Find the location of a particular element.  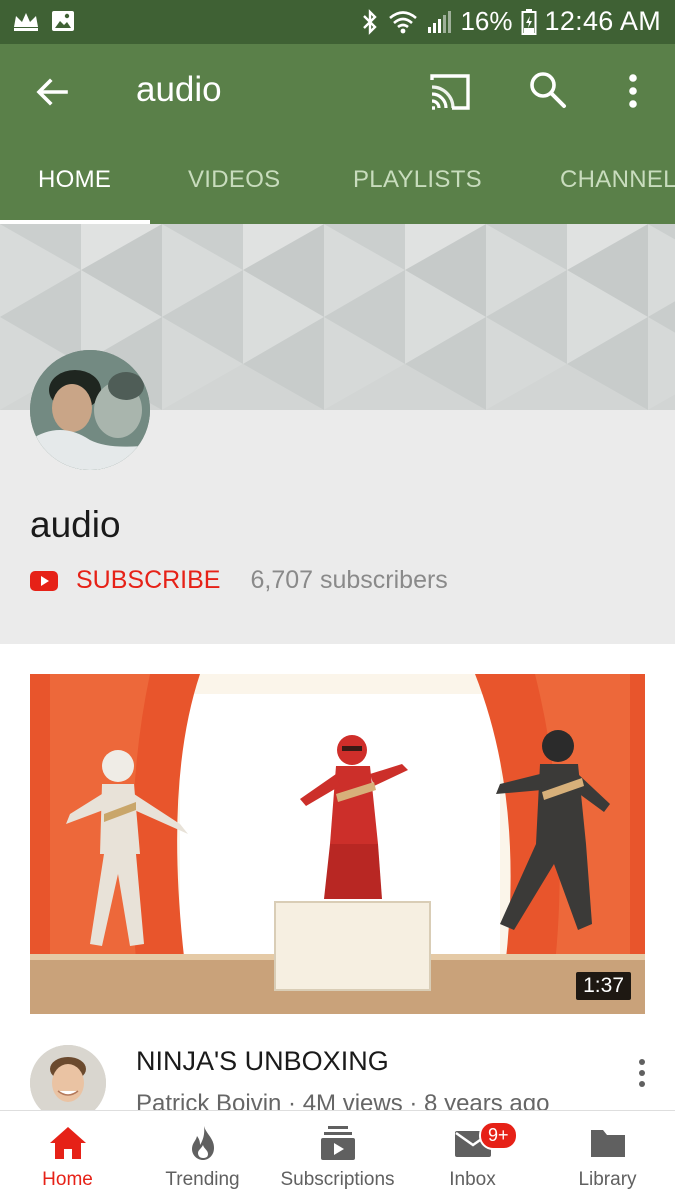

nav-home-label: Home is located at coordinates (67, 1179).